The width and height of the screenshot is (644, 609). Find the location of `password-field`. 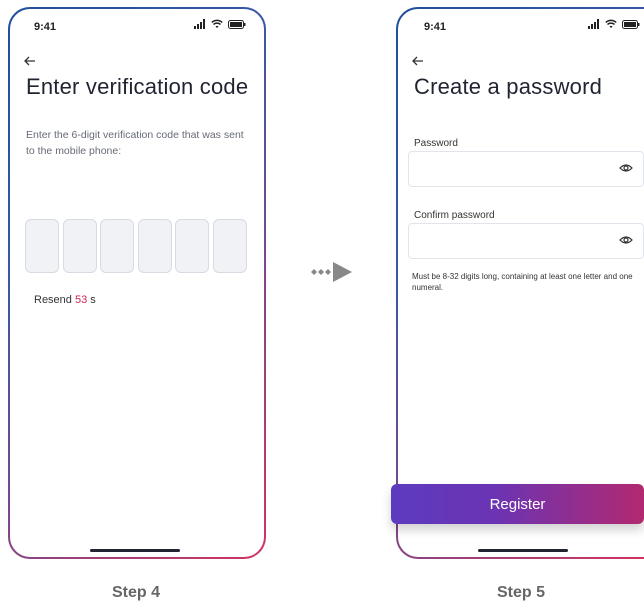

password-field is located at coordinates (526, 169).